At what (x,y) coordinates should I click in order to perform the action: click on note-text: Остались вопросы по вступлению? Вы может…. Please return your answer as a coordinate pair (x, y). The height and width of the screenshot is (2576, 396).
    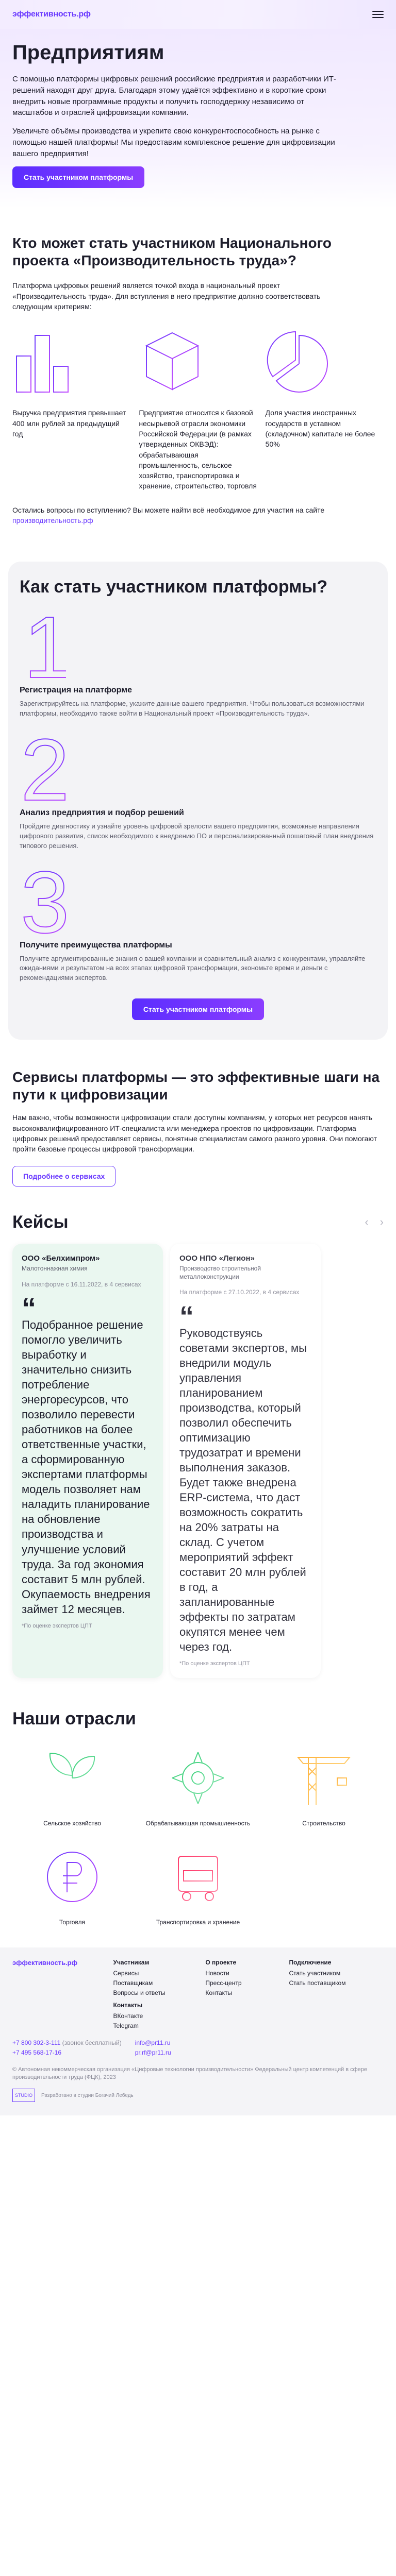
    Looking at the image, I should click on (168, 509).